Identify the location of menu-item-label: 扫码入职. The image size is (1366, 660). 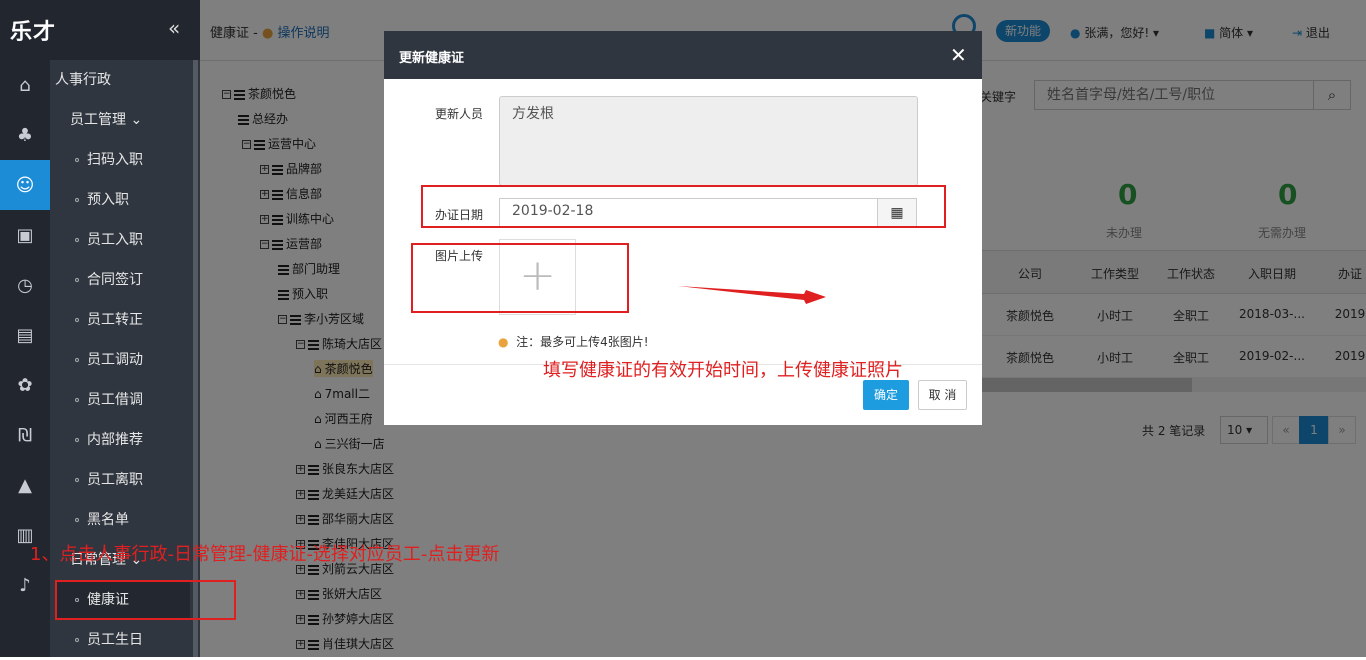
(115, 160).